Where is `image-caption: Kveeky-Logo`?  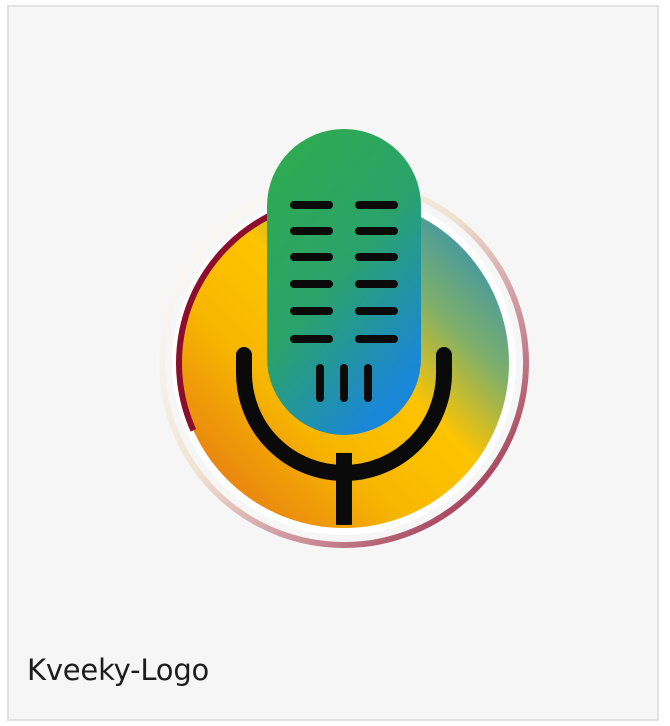 image-caption: Kveeky-Logo is located at coordinates (118, 670).